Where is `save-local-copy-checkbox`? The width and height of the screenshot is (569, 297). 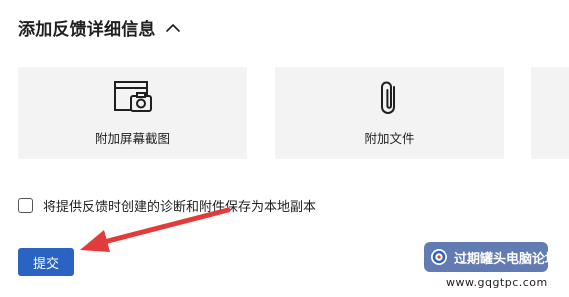
save-local-copy-checkbox is located at coordinates (25, 205).